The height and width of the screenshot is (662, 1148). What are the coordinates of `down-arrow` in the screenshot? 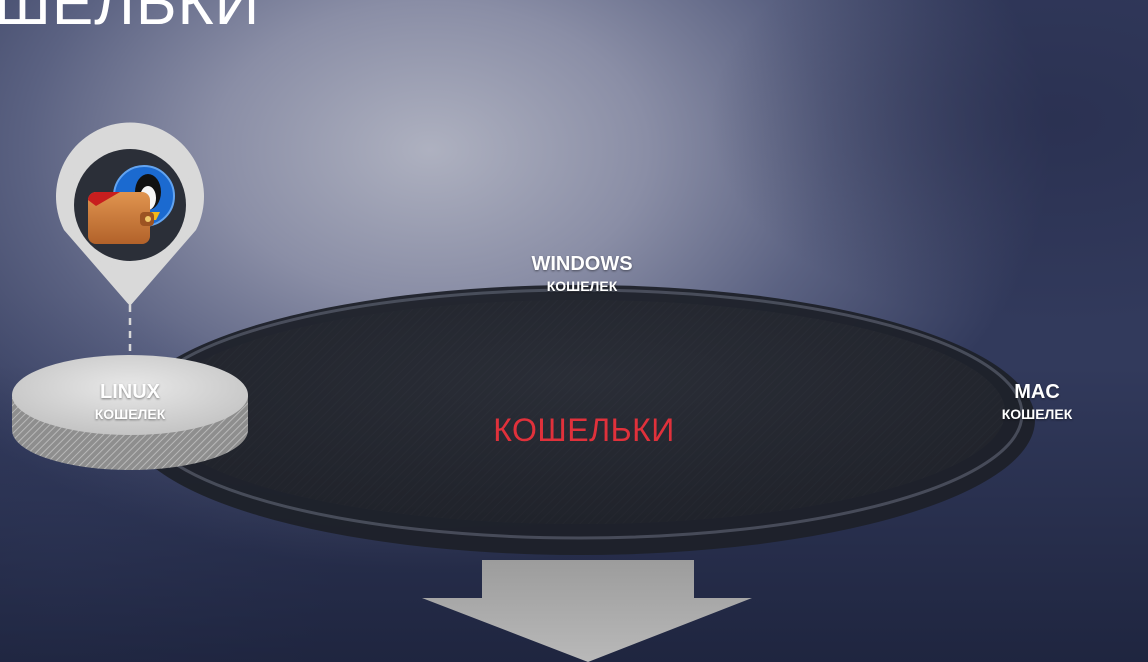 It's located at (587, 611).